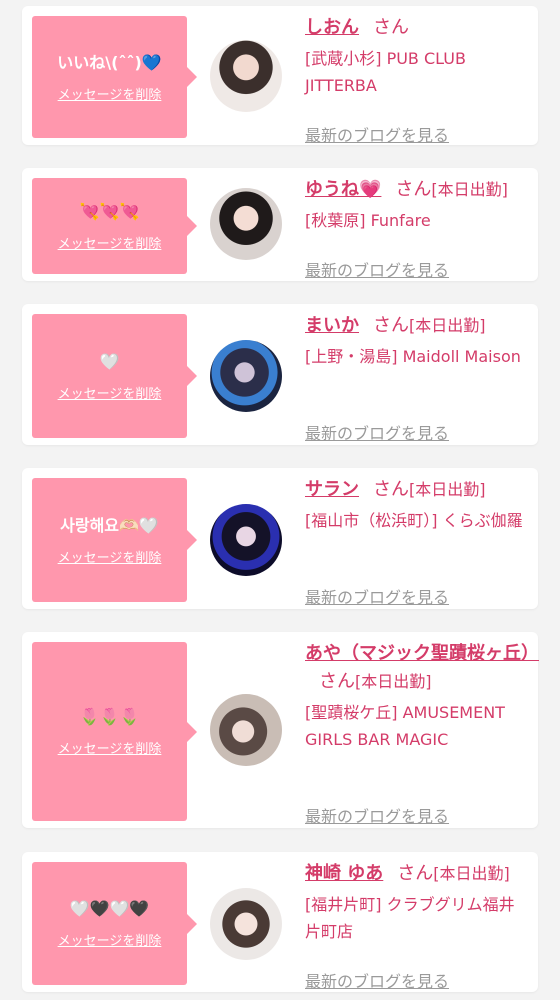  What do you see at coordinates (332, 325) in the screenshot?
I see `cast-name-link: まいか` at bounding box center [332, 325].